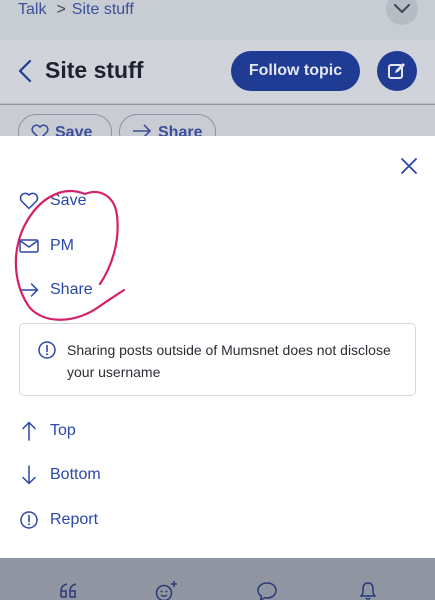 The image size is (435, 600). Describe the element at coordinates (75, 474) in the screenshot. I see `bottom-option-label: Bottom` at that location.